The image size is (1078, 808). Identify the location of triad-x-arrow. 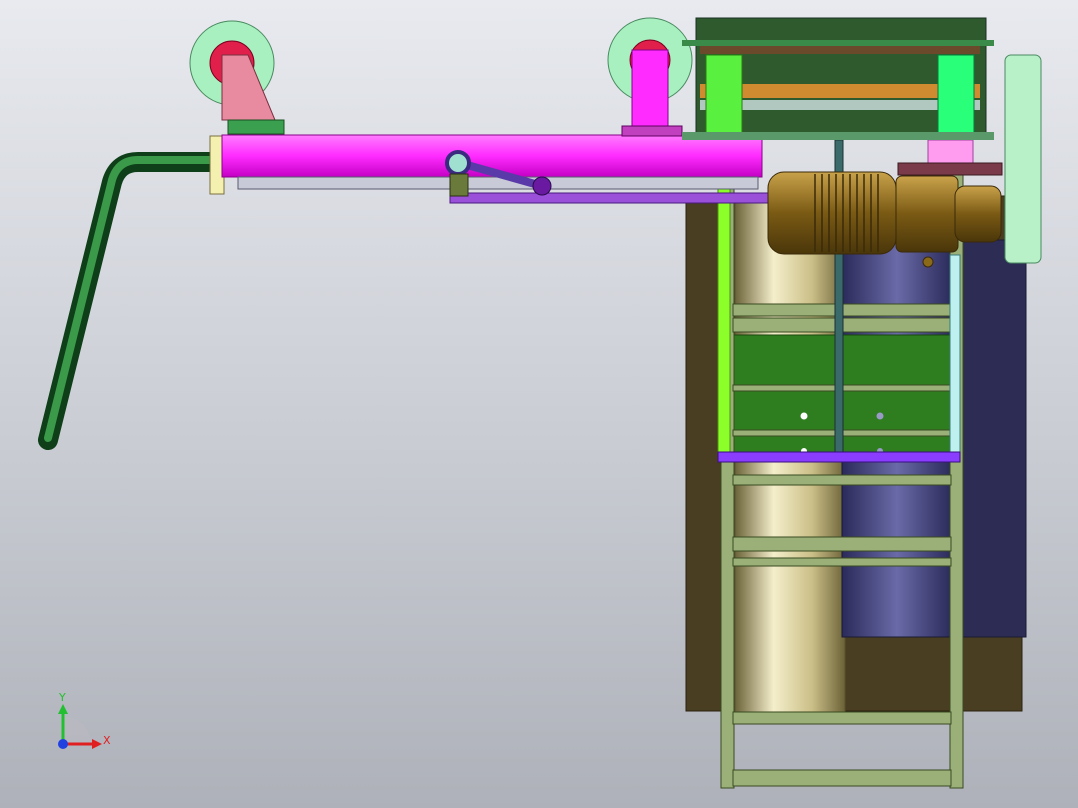
(97, 744).